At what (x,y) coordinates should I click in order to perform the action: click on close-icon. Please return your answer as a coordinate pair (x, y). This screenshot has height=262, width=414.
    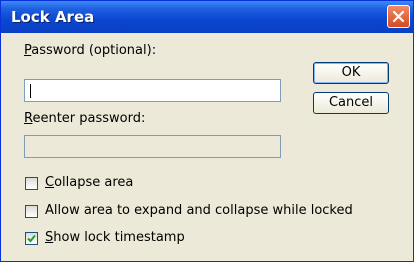
    Looking at the image, I should click on (398, 16).